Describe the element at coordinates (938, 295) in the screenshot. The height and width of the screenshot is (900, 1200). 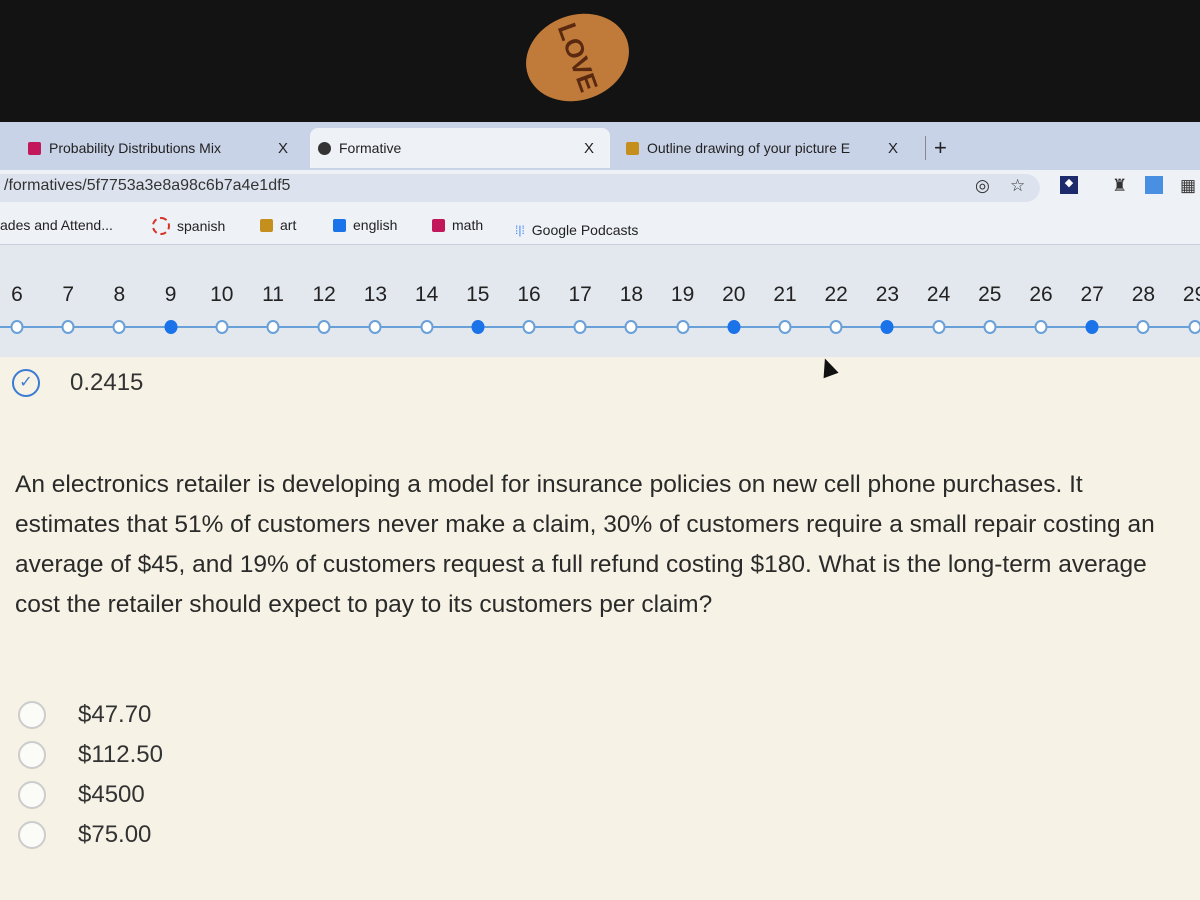
I see `question-number: 24` at that location.